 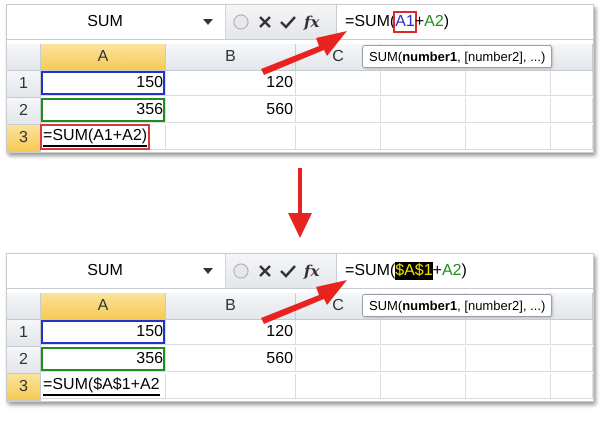 I want to click on table-cell: =SUM(A1+A2), so click(x=103, y=137).